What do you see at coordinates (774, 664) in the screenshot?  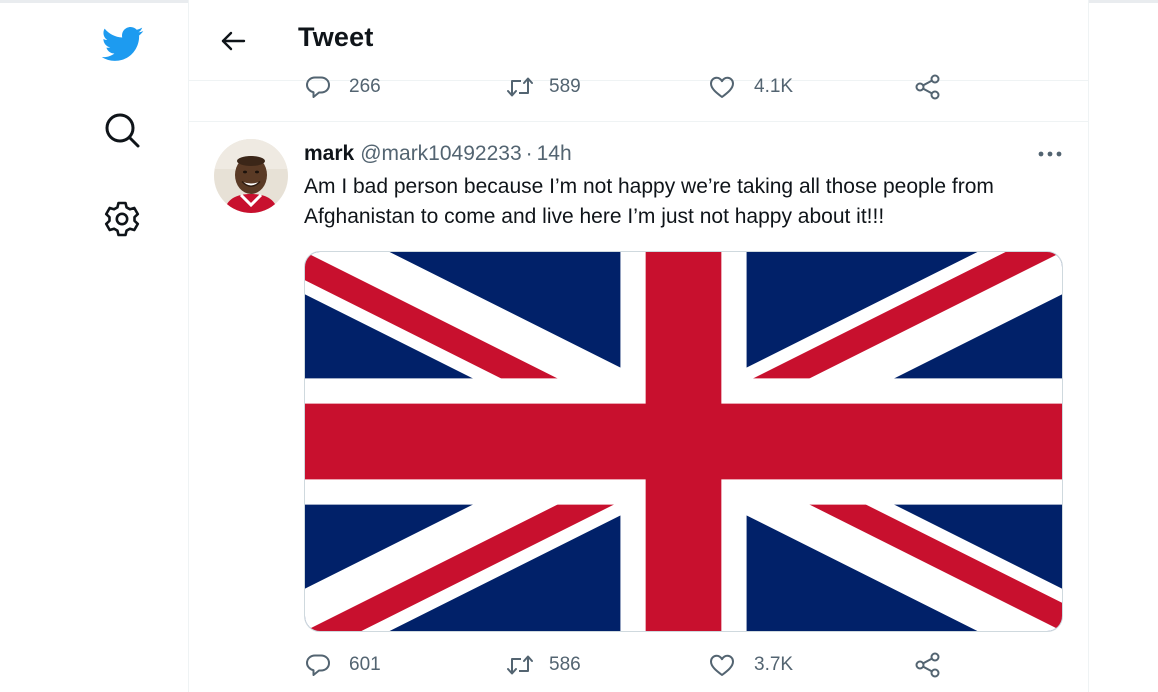 I see `like-count: 3.7K` at bounding box center [774, 664].